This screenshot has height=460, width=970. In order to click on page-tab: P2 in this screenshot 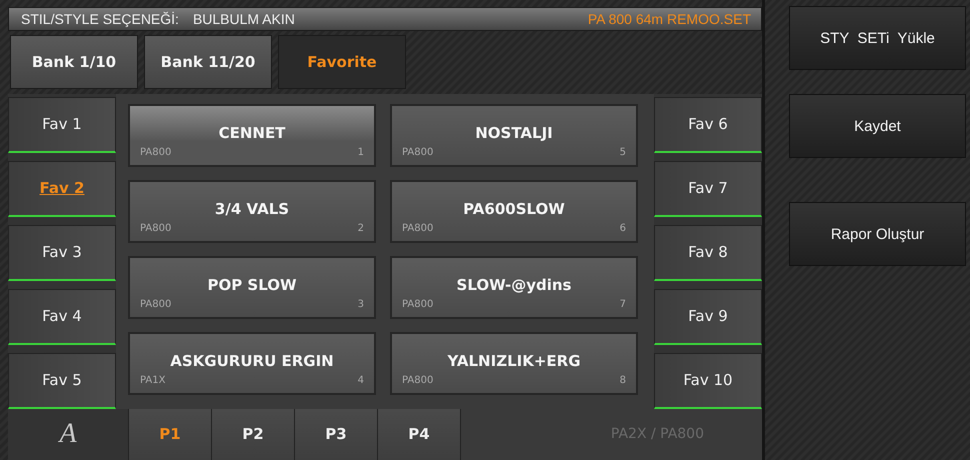, I will do `click(252, 434)`.